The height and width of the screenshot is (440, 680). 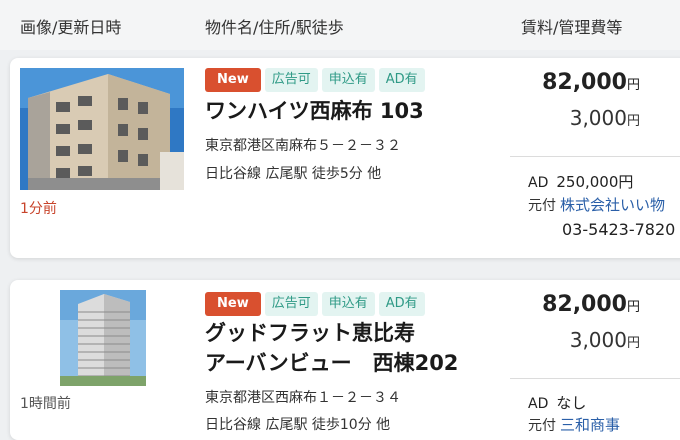 What do you see at coordinates (612, 205) in the screenshot?
I see `agent-link: 株式会社いい物` at bounding box center [612, 205].